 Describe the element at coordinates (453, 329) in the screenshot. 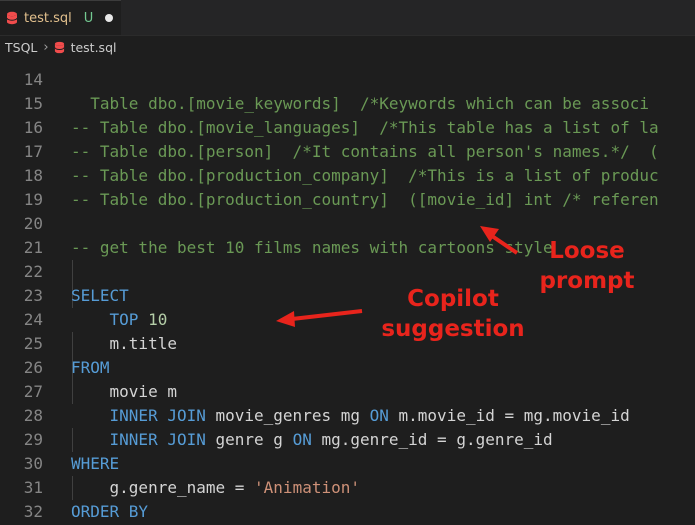

I see `annotation-line: suggestion` at that location.